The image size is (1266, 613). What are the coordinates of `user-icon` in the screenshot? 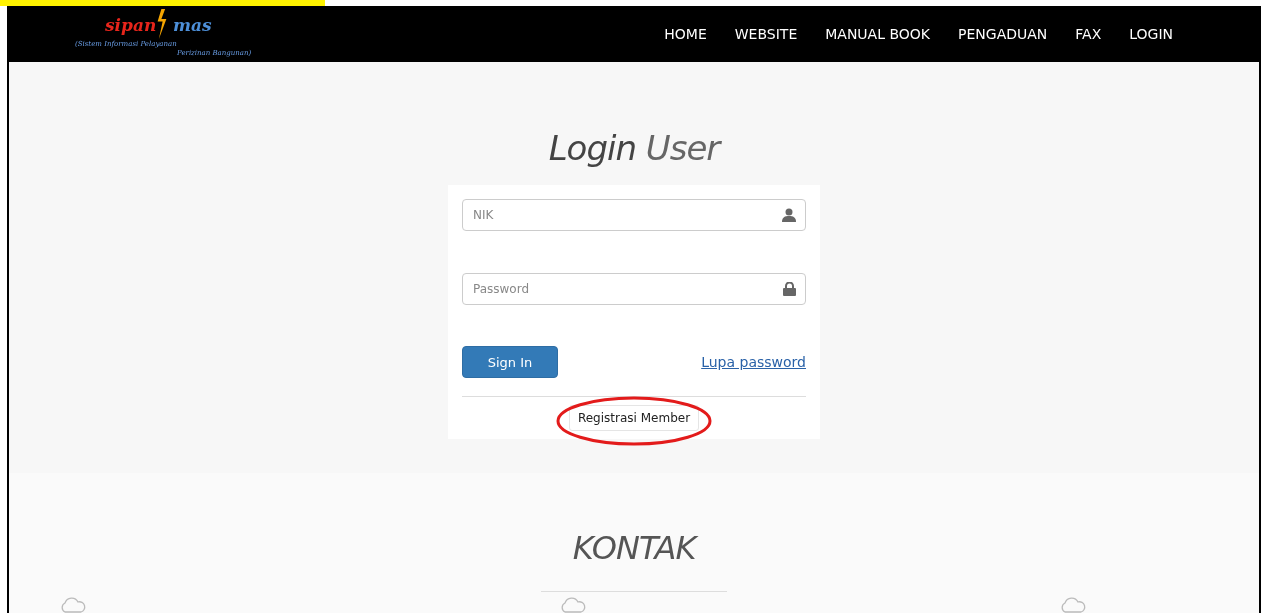 It's located at (789, 215).